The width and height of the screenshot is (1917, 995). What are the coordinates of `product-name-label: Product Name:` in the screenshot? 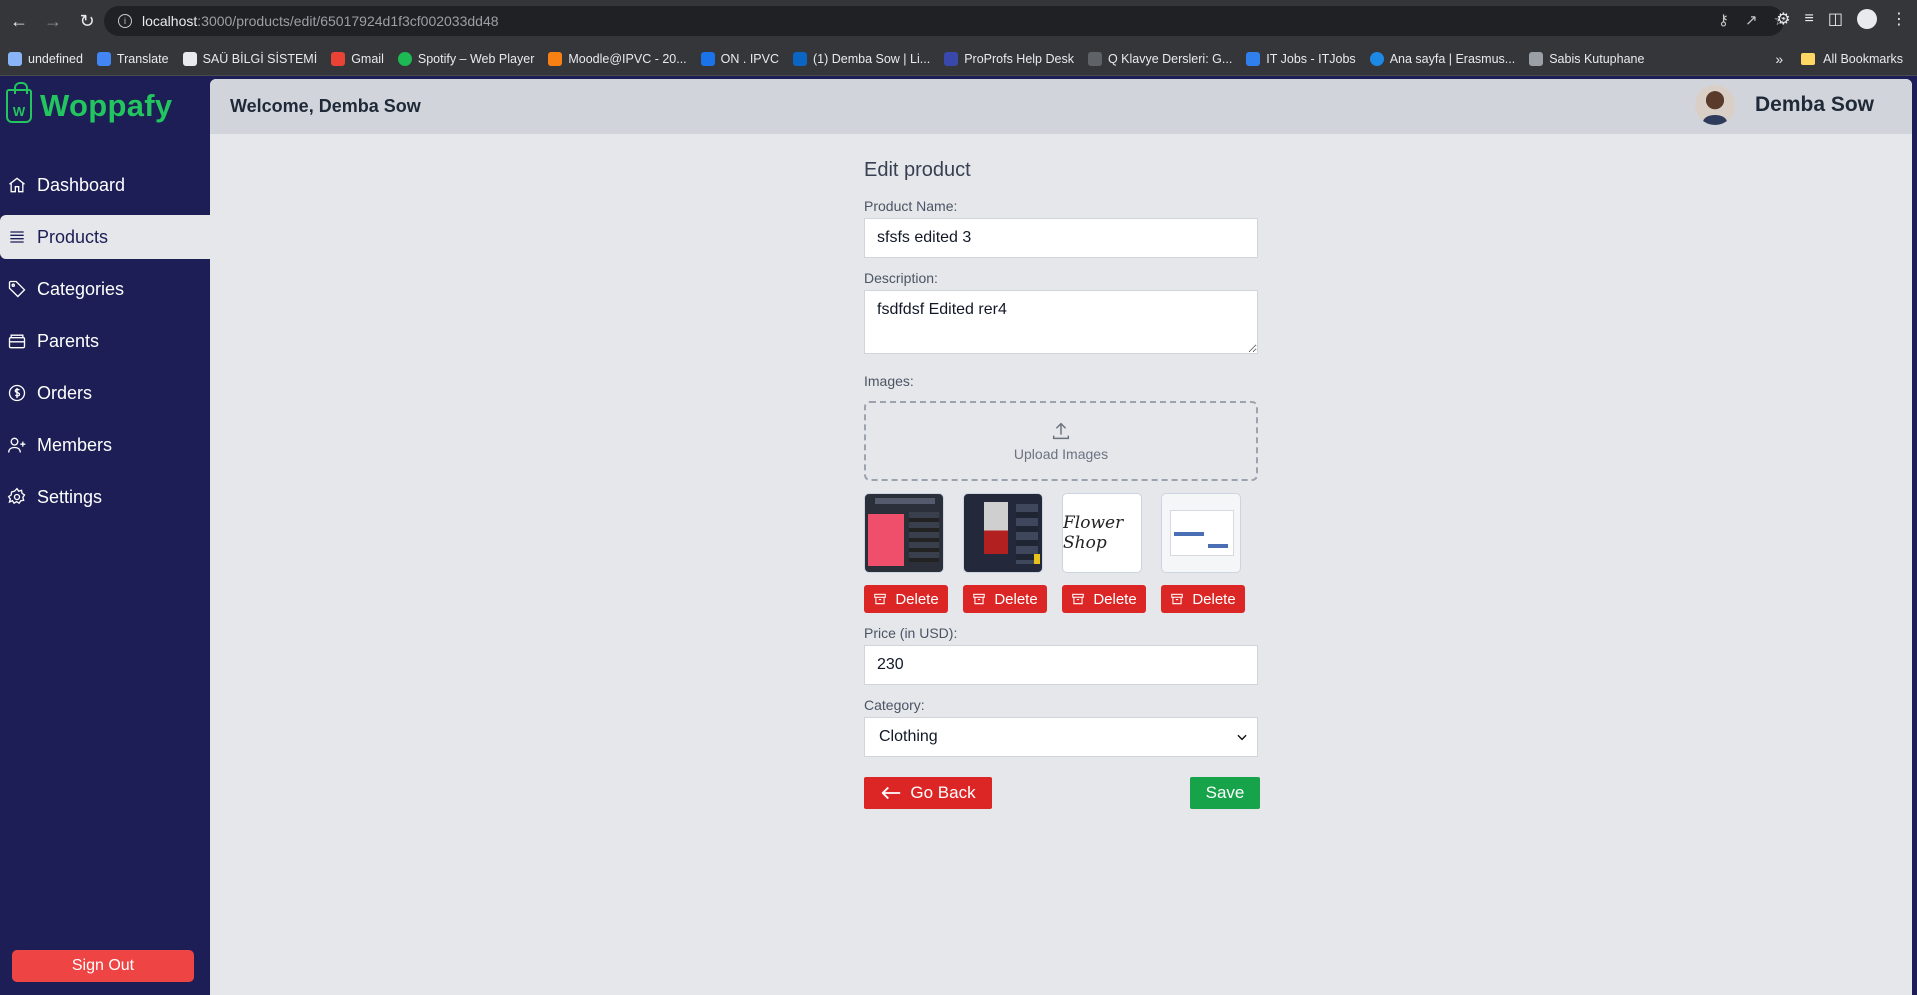 It's located at (911, 206).